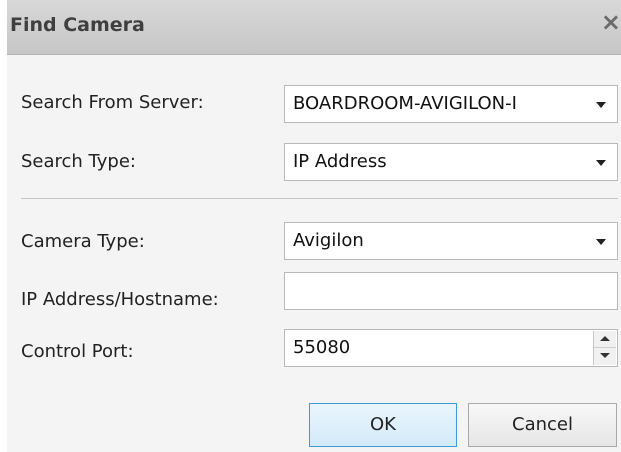  What do you see at coordinates (112, 102) in the screenshot?
I see `search-from-server-label: Search From Server:` at bounding box center [112, 102].